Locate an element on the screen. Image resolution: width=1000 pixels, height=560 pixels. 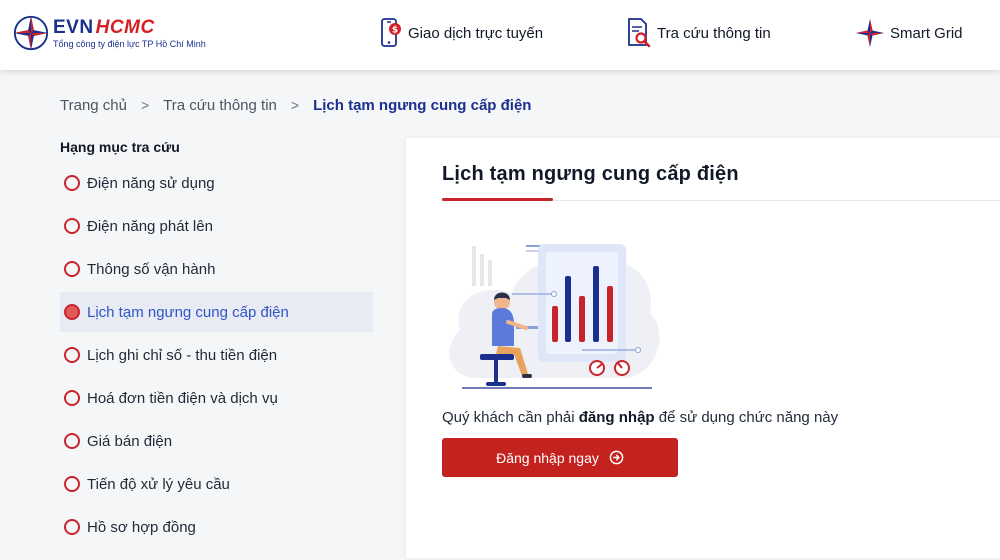
document-search-icon is located at coordinates (639, 33).